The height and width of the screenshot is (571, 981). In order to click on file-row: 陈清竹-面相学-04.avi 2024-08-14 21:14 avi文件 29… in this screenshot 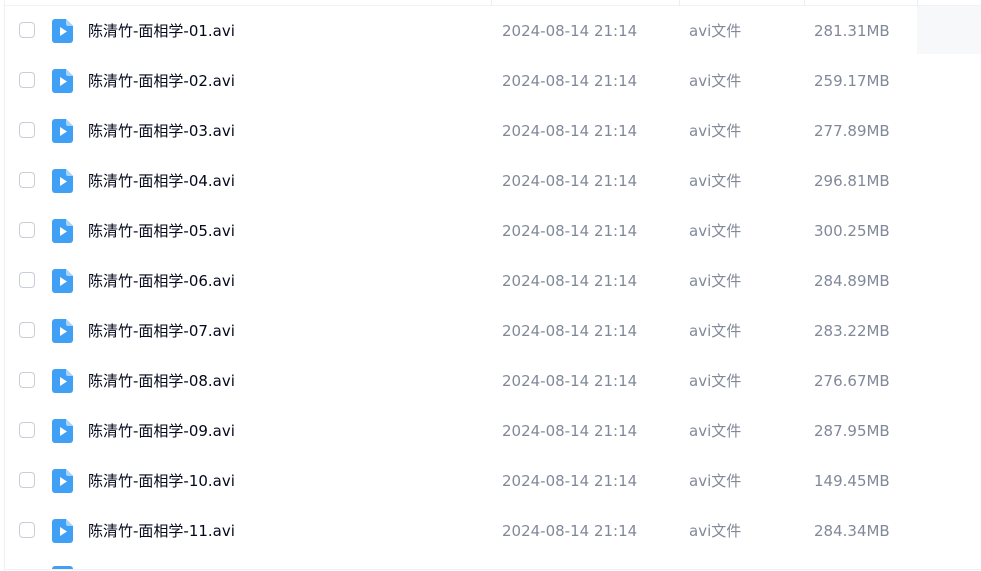, I will do `click(492, 181)`.